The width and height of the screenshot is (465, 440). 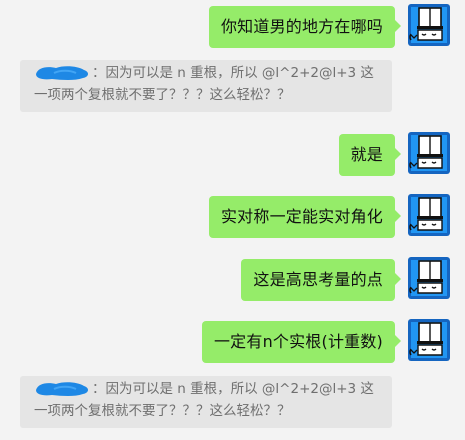 What do you see at coordinates (318, 279) in the screenshot?
I see `message-text: 这是高思考量的点` at bounding box center [318, 279].